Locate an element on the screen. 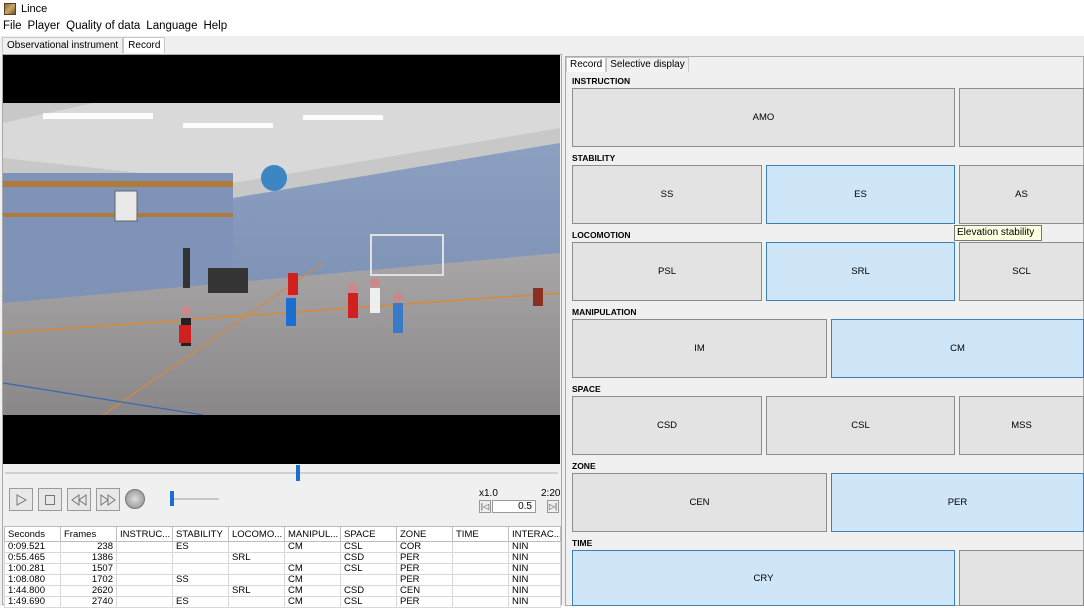 The image size is (1084, 608). table-cell: 1:00.281 is located at coordinates (32, 569).